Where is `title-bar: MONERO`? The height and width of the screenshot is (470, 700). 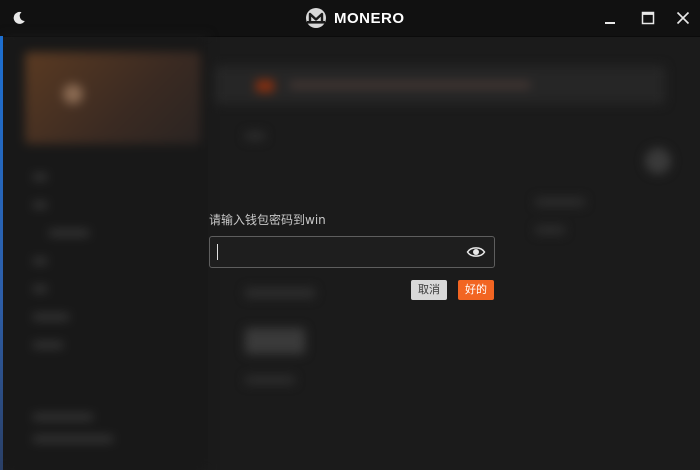 title-bar: MONERO is located at coordinates (350, 18).